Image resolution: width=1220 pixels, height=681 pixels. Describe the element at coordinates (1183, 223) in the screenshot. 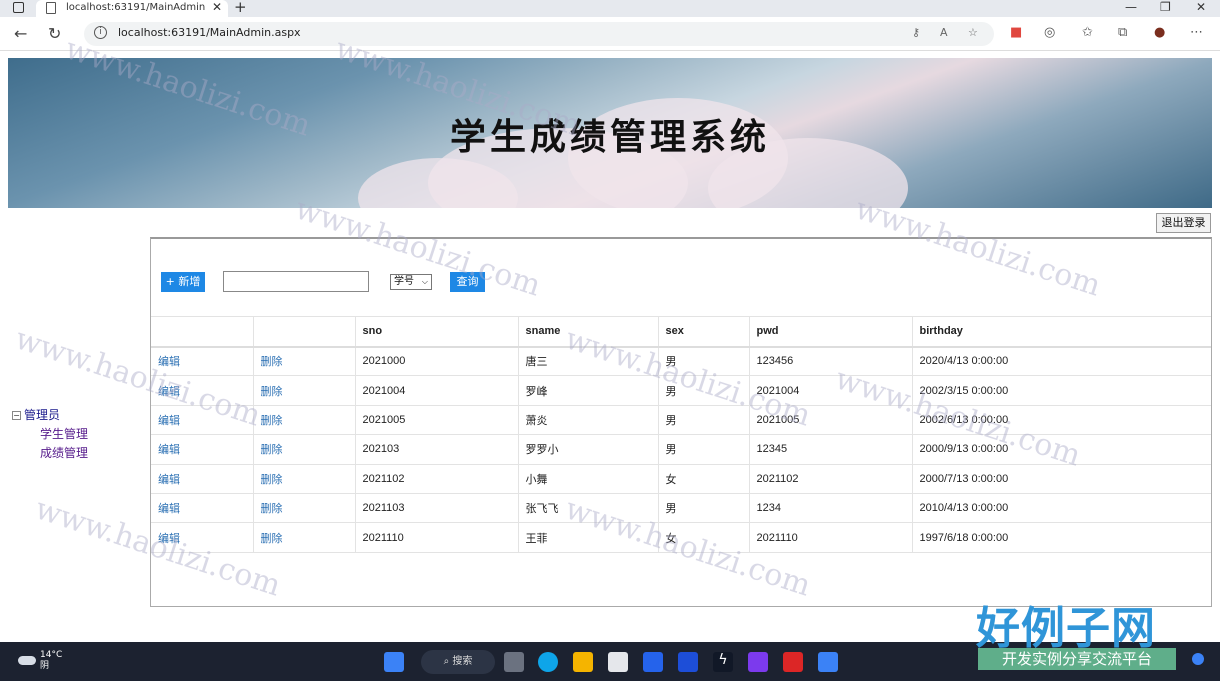

I see `logout-button: 退出登录` at that location.